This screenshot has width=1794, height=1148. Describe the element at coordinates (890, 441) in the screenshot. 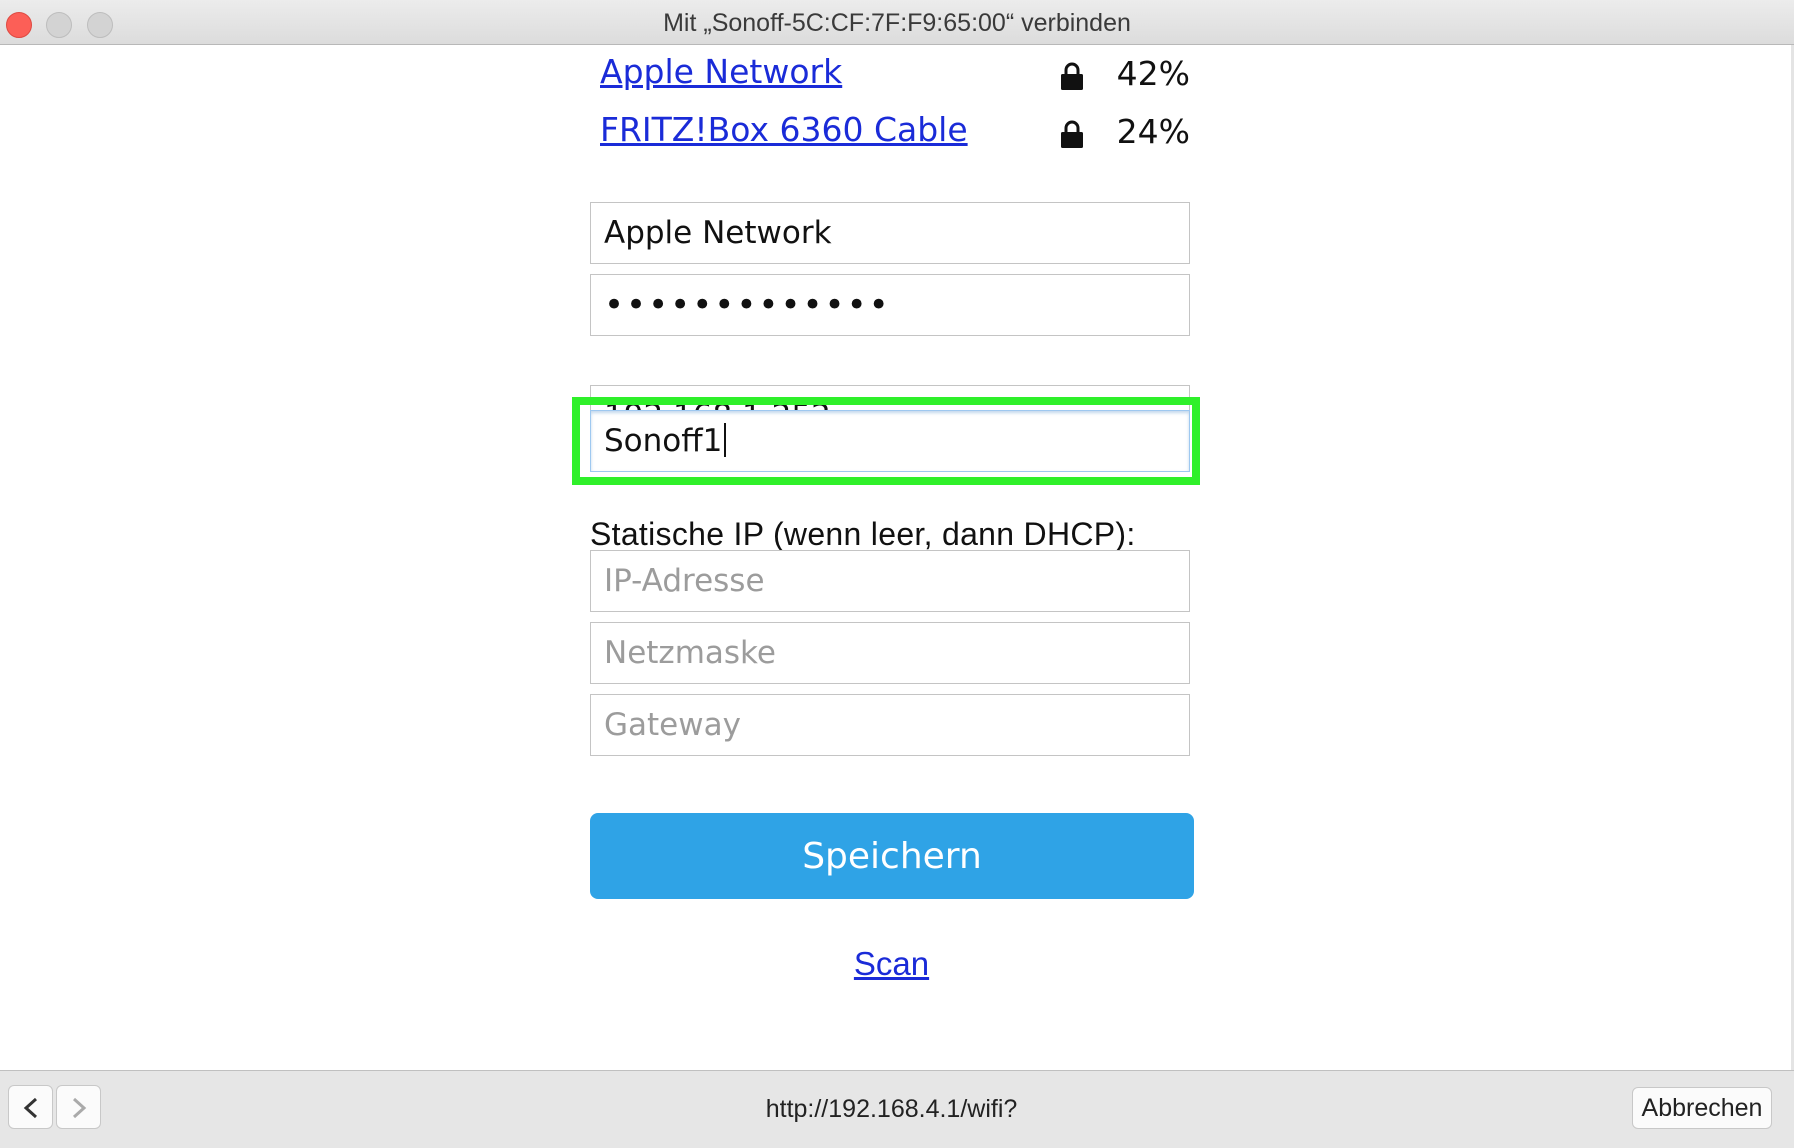

I see `hostname-field: Sonoff1` at that location.